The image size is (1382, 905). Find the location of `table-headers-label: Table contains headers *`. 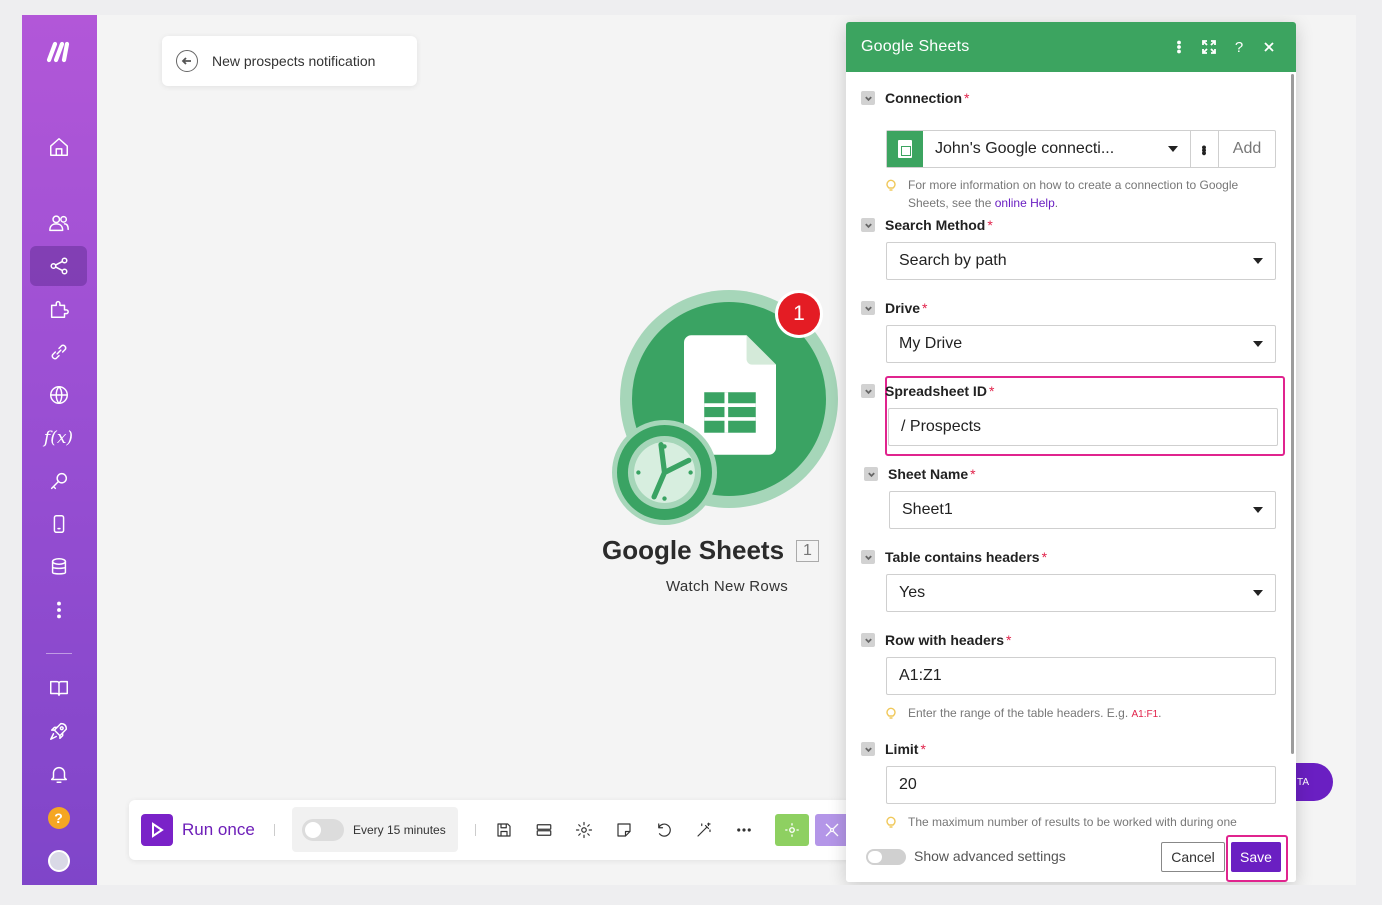

table-headers-label: Table contains headers * is located at coordinates (1068, 557).